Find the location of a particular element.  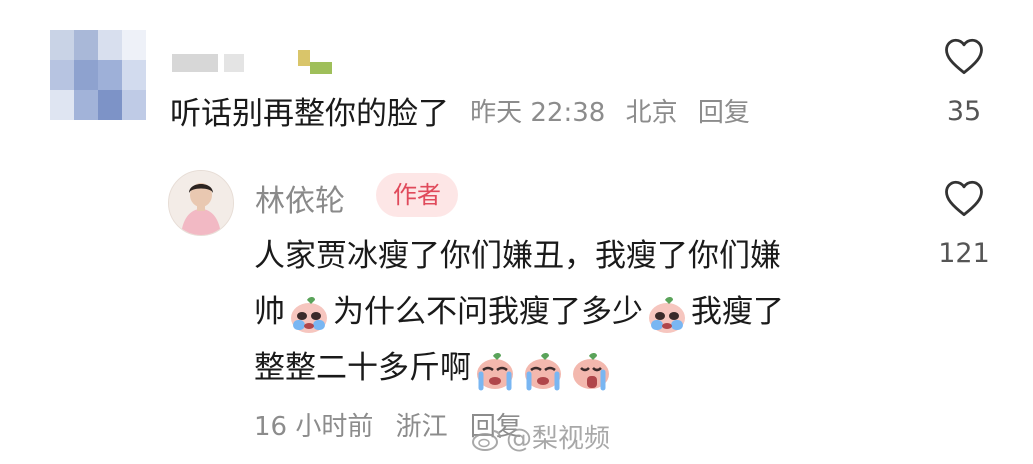

like-count: 35 is located at coordinates (964, 111).